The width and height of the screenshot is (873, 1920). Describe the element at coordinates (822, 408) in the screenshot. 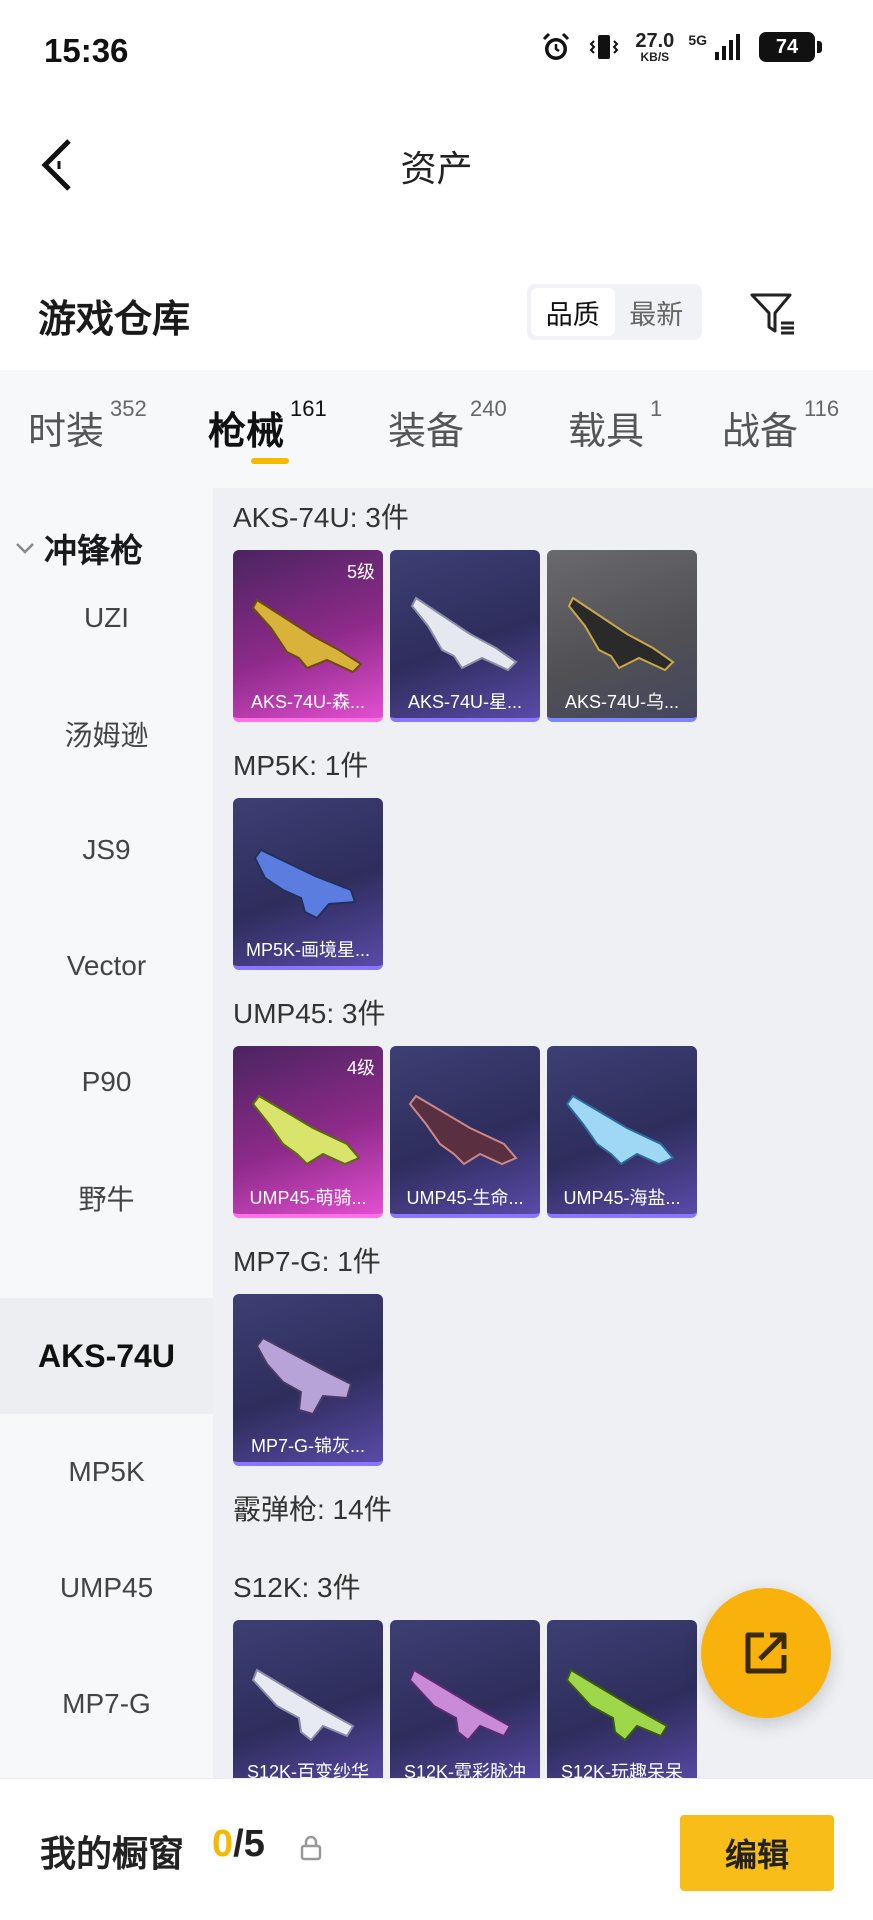

I see `tab-count: 116` at that location.